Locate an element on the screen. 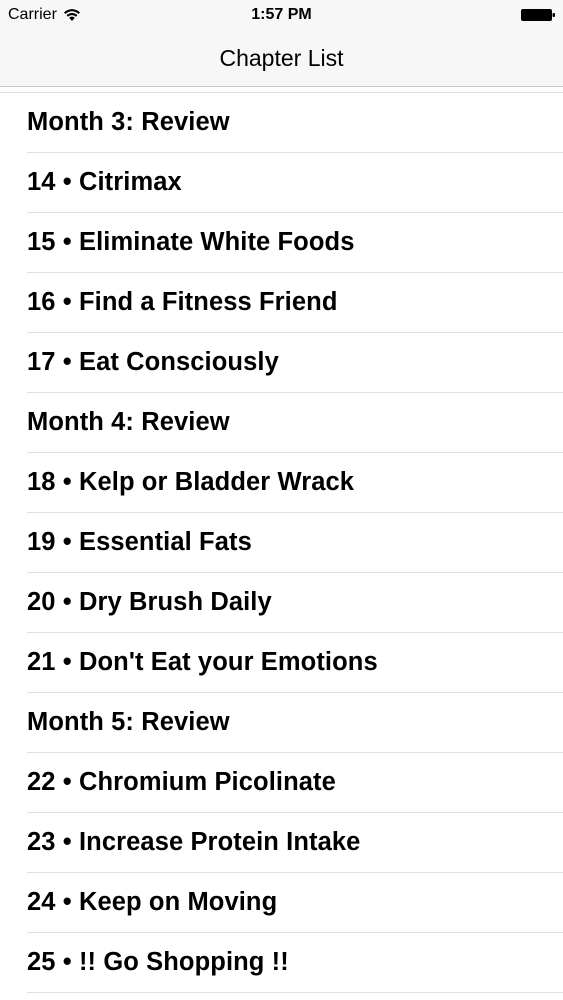 The height and width of the screenshot is (1000, 563). chapter-list-item: 16 • Find a Fitness Friend is located at coordinates (295, 303).